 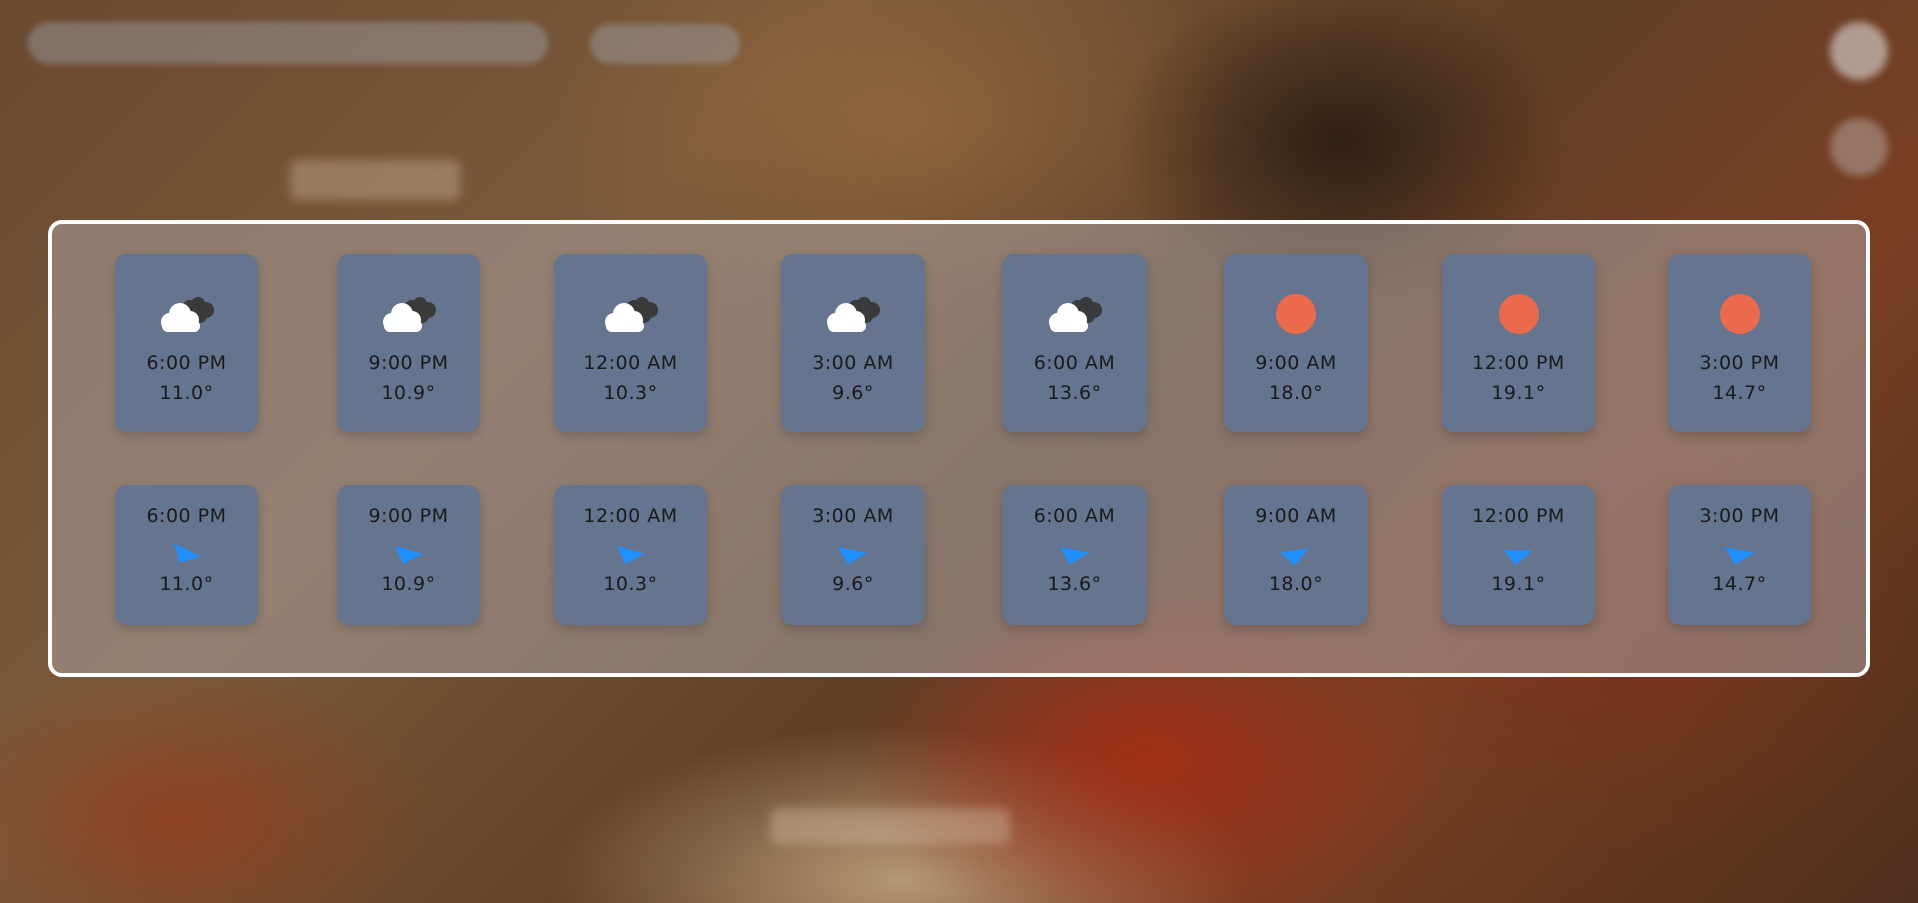 I want to click on forecast-card: 3:00 PM 14.7°, so click(x=1739, y=343).